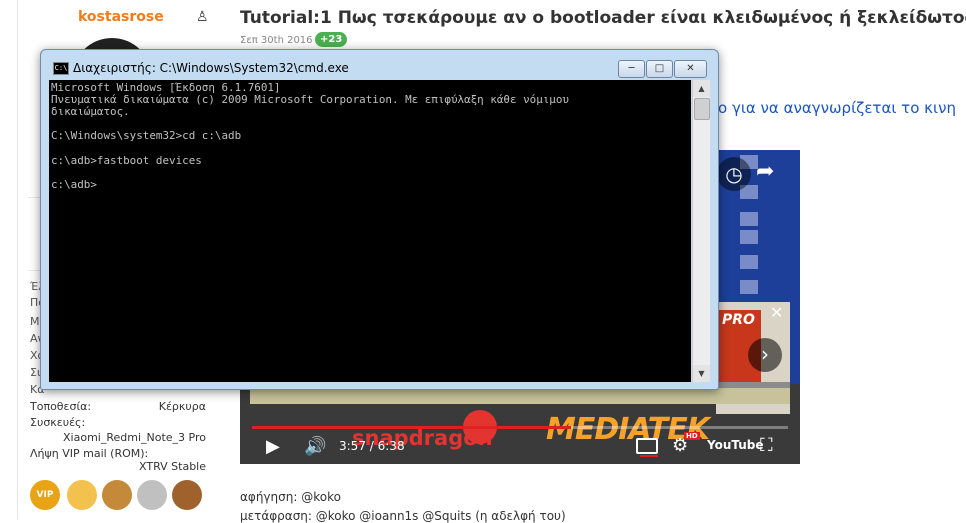 The height and width of the screenshot is (523, 966). I want to click on watch-later-clock-icon: ◷, so click(734, 174).